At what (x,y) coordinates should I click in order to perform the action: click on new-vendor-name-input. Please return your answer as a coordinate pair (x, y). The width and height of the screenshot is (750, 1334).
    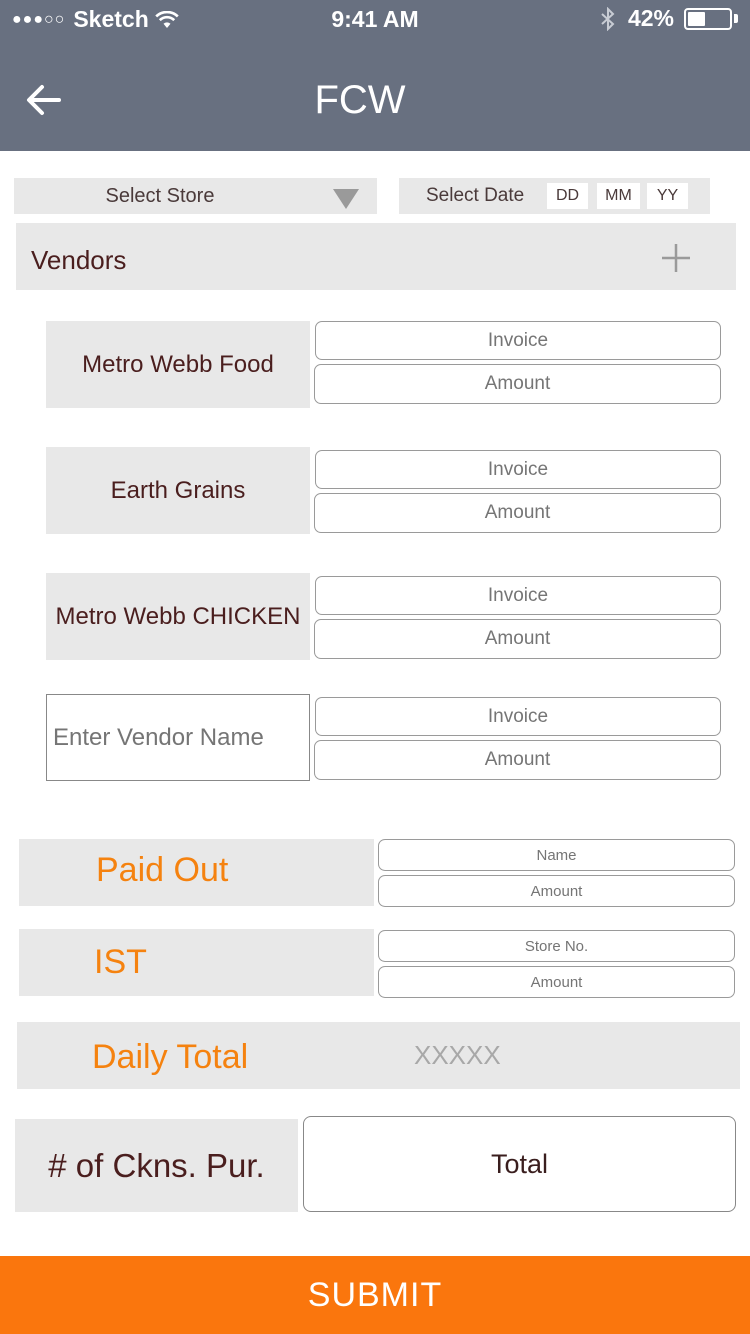
    Looking at the image, I should click on (178, 737).